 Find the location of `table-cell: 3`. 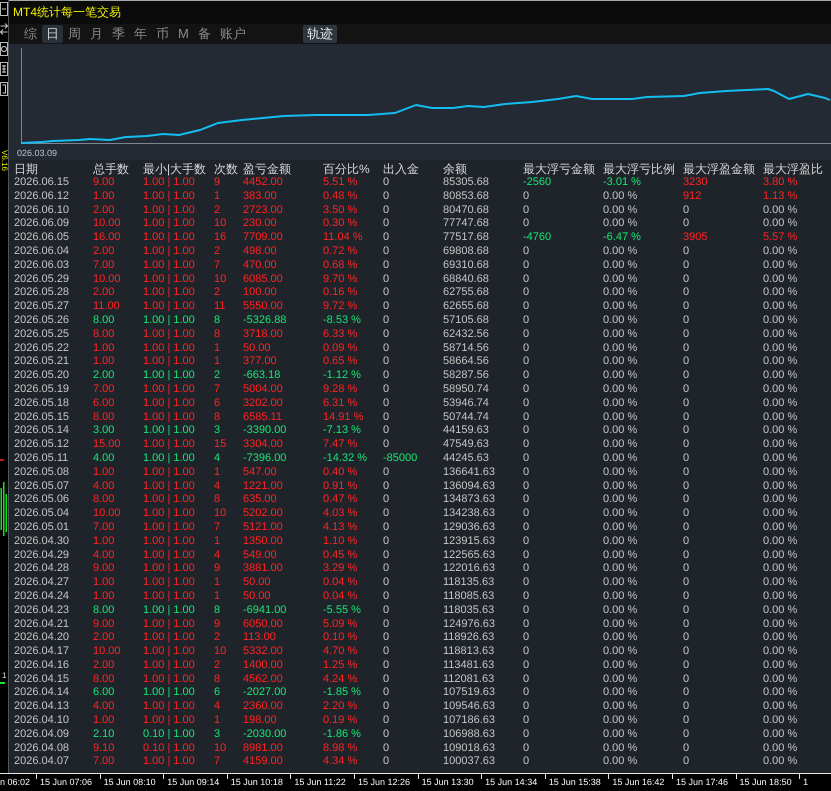

table-cell: 3 is located at coordinates (217, 431).